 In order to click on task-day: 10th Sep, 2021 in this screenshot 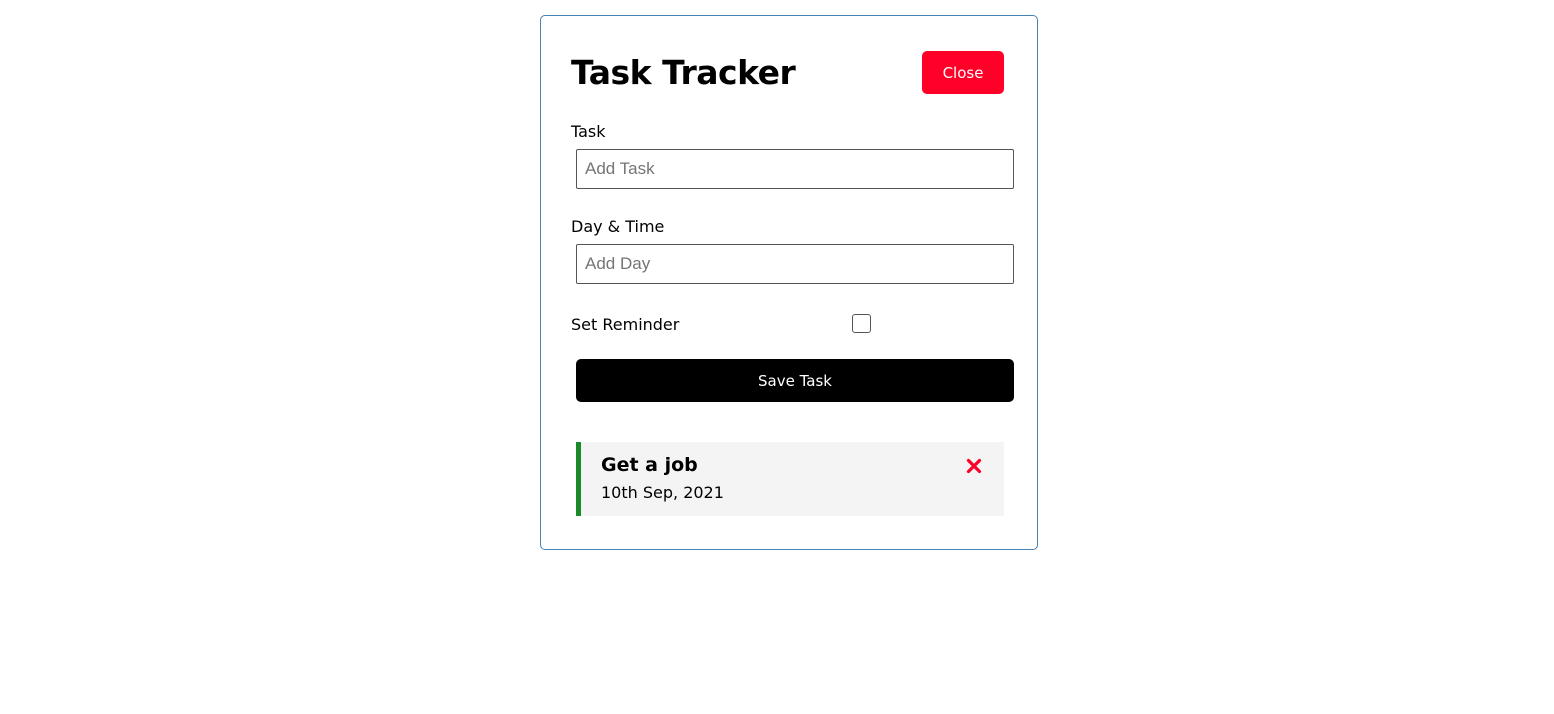, I will do `click(662, 492)`.